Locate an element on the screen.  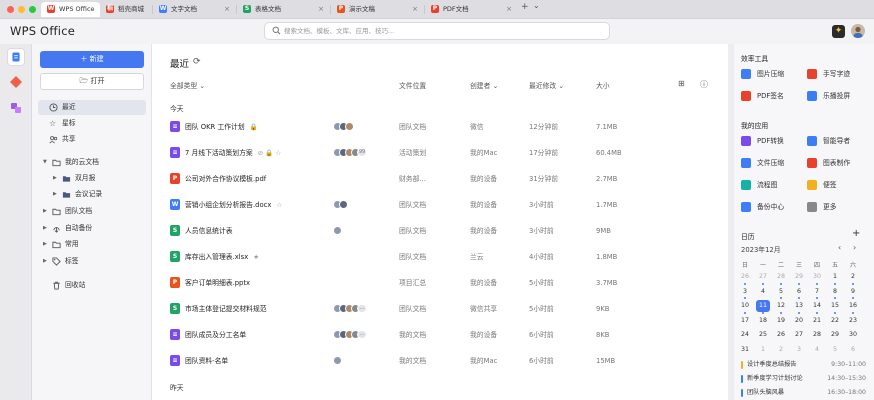
tool-note: 便签 is located at coordinates (839, 185).